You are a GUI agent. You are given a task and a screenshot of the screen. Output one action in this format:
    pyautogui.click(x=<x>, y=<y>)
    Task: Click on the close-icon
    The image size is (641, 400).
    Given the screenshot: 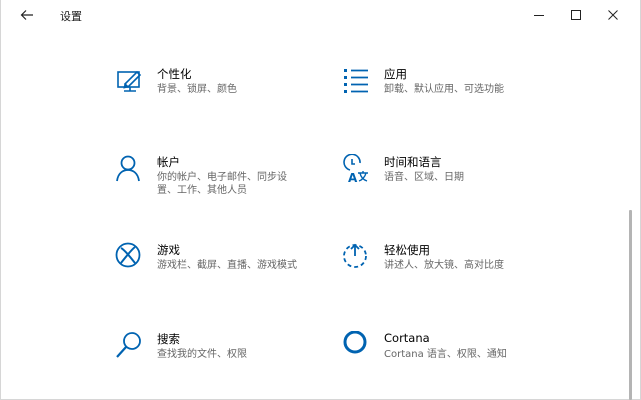 What is the action you would take?
    pyautogui.click(x=613, y=15)
    